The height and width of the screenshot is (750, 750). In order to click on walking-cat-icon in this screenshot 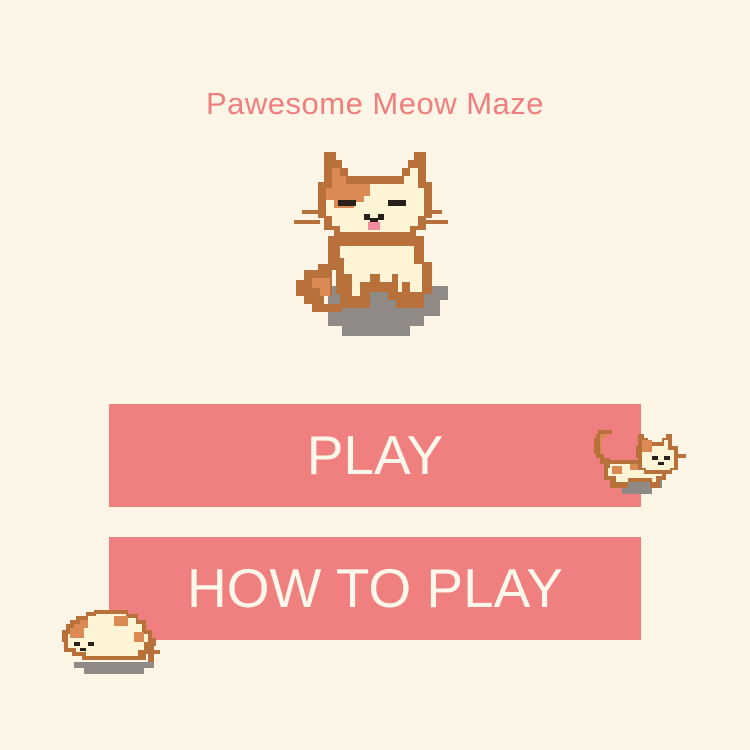, I will do `click(641, 461)`.